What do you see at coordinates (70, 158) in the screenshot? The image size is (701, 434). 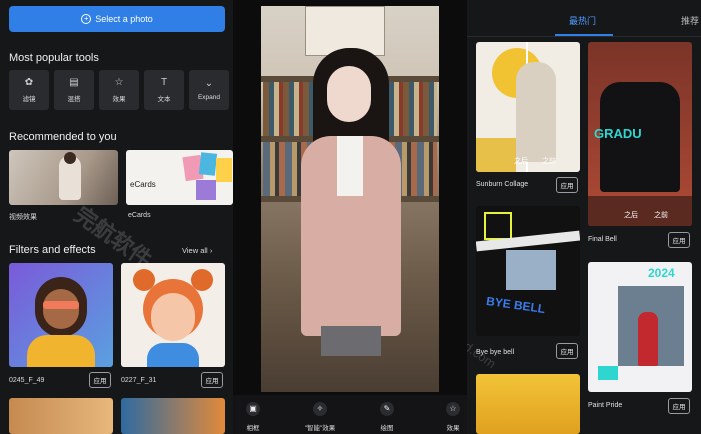 I see `person-head` at bounding box center [70, 158].